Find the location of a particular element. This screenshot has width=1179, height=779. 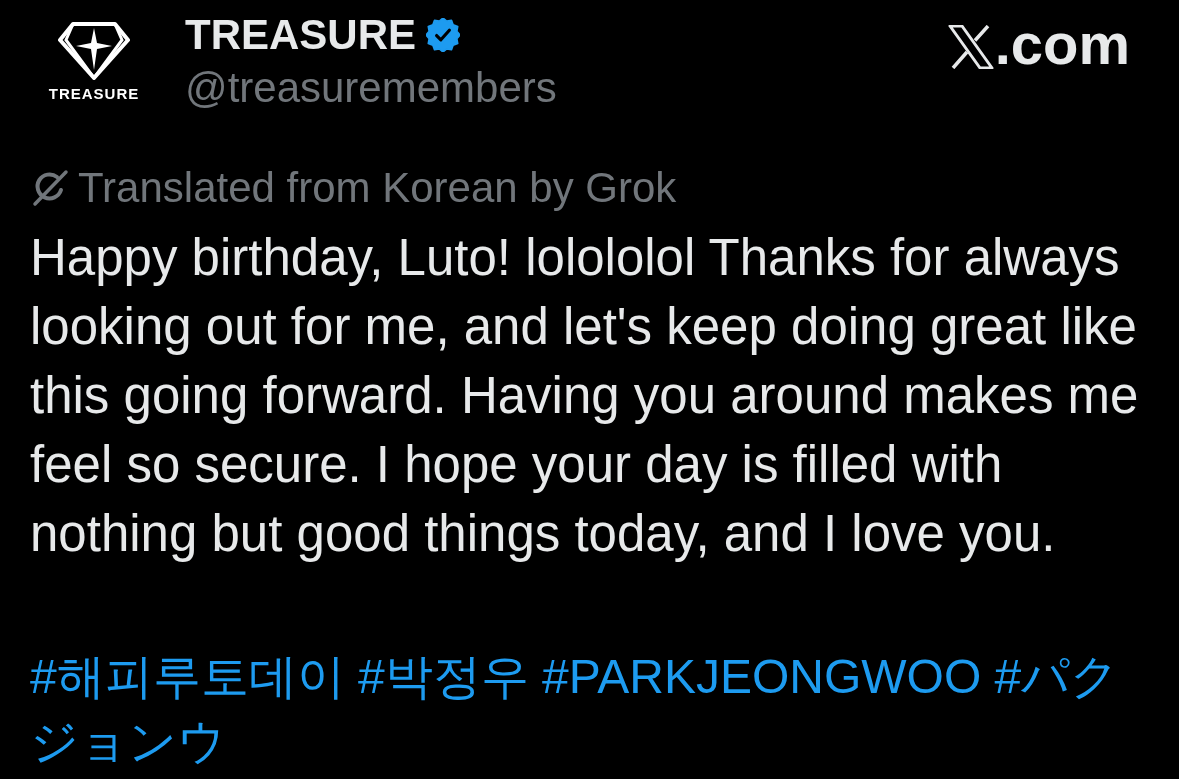

translation-note: Translated from Korean by Grok is located at coordinates (377, 188).